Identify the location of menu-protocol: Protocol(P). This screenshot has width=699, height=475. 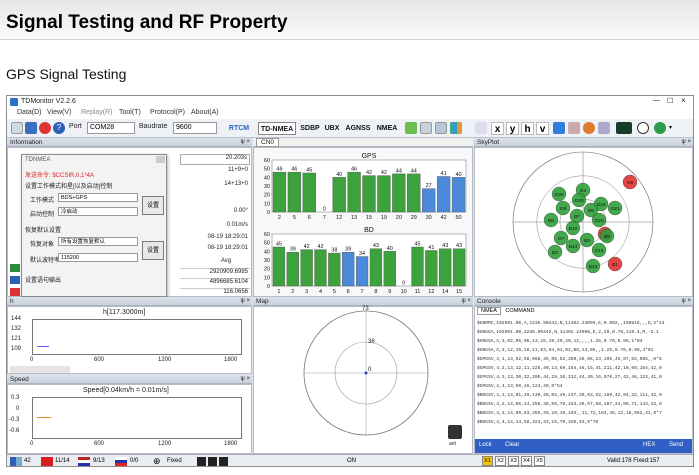
(167, 112).